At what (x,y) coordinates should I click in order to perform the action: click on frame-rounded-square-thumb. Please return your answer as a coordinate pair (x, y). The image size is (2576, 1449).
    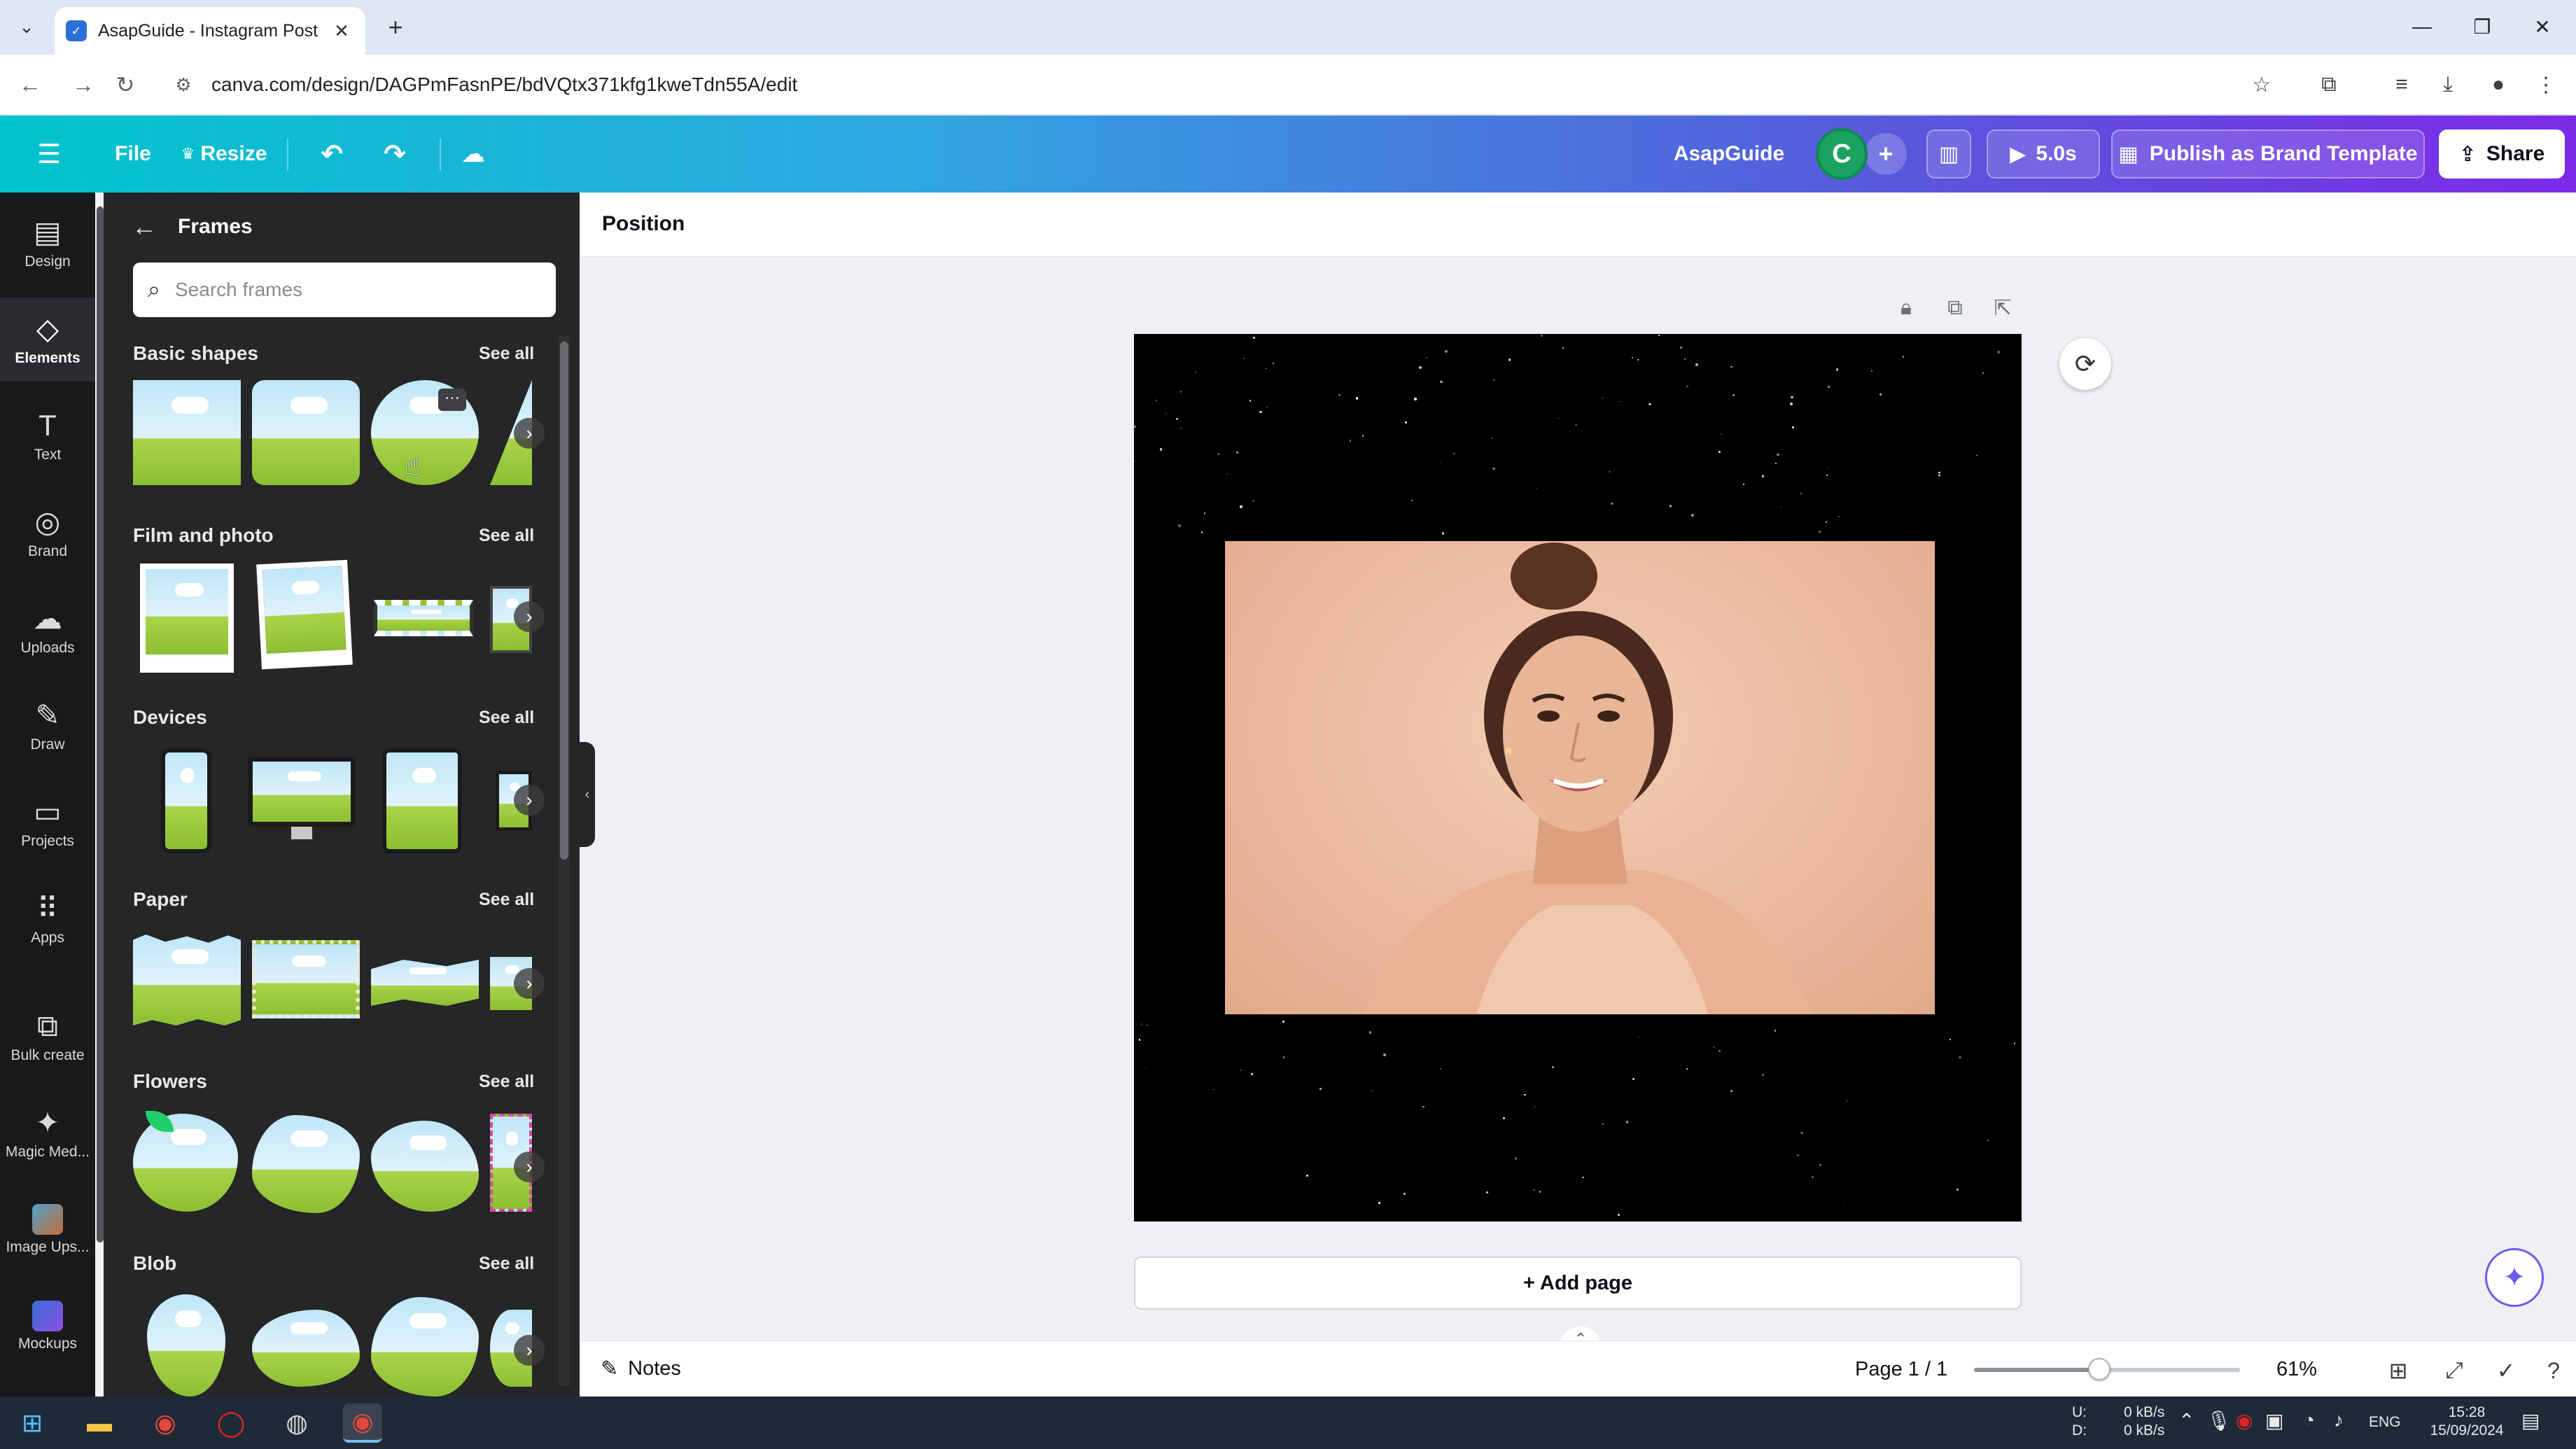
    Looking at the image, I should click on (306, 432).